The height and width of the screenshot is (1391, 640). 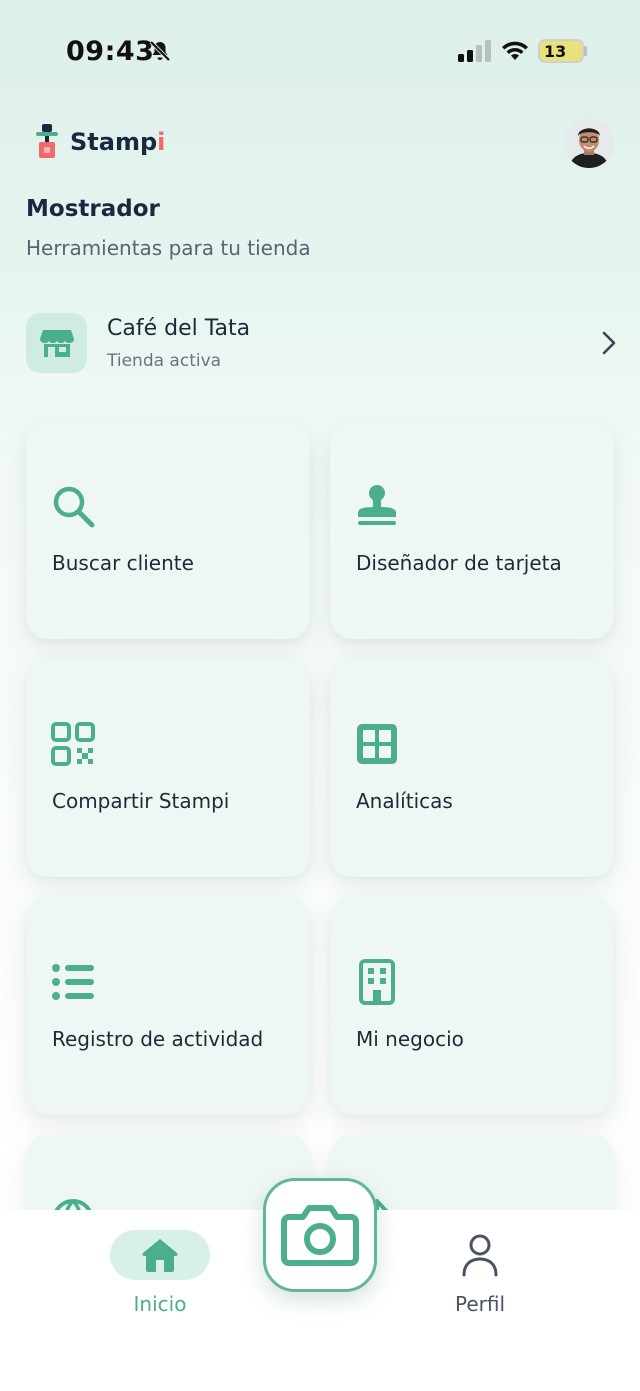 I want to click on tool-label: Analíticas, so click(x=404, y=801).